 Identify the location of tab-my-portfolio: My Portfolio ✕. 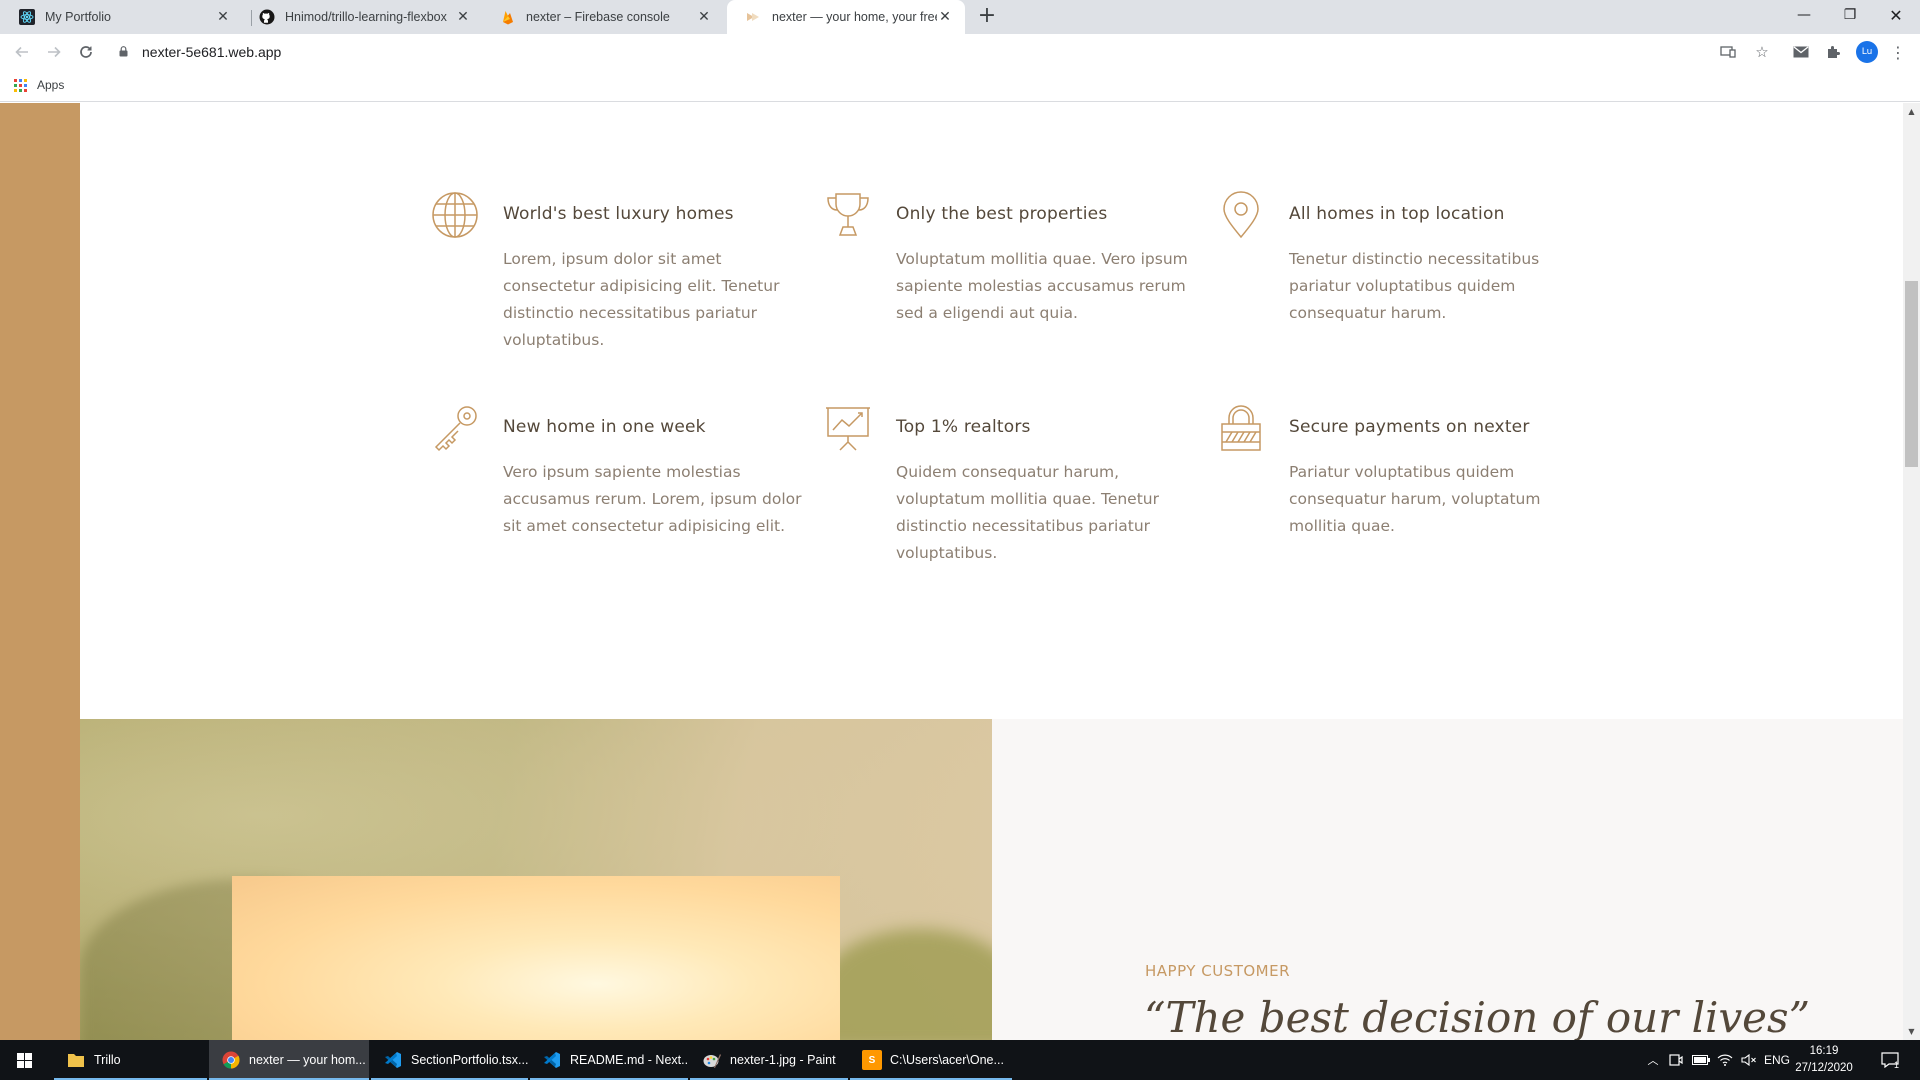
(121, 17).